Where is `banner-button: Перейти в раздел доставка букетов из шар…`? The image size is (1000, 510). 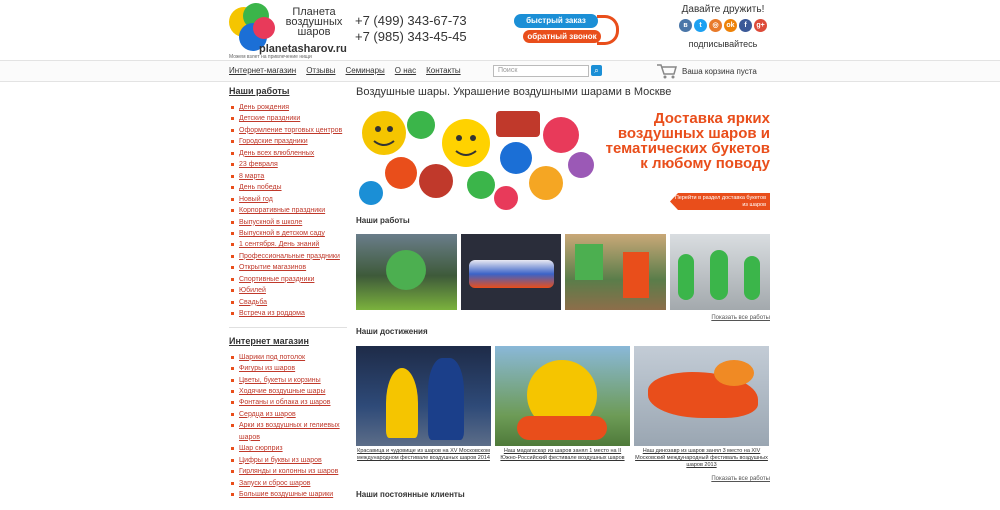 banner-button: Перейти в раздел доставка букетов из шар… is located at coordinates (720, 201).